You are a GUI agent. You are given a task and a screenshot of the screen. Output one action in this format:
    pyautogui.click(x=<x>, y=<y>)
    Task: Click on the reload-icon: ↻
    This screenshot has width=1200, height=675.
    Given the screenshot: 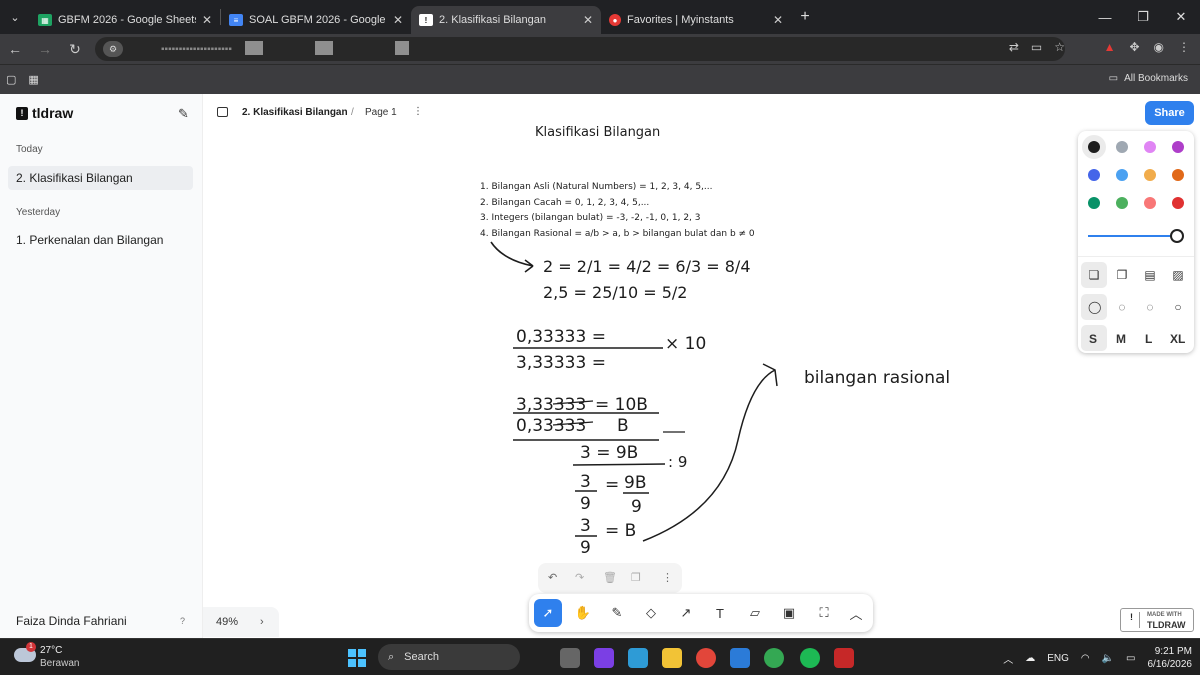 What is the action you would take?
    pyautogui.click(x=75, y=49)
    